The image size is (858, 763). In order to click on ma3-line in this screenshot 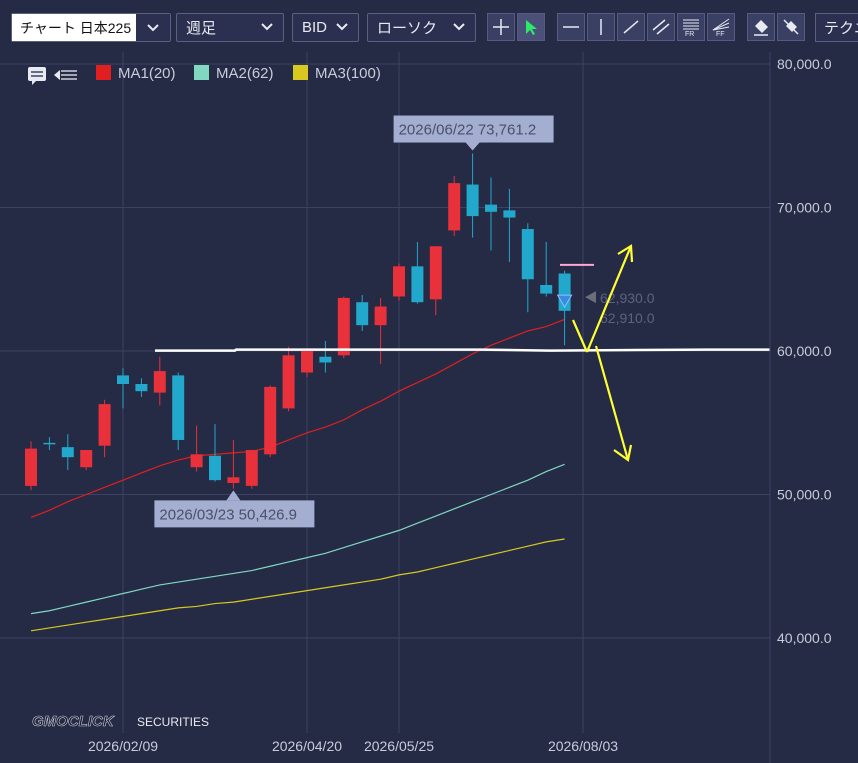, I will do `click(297, 585)`.